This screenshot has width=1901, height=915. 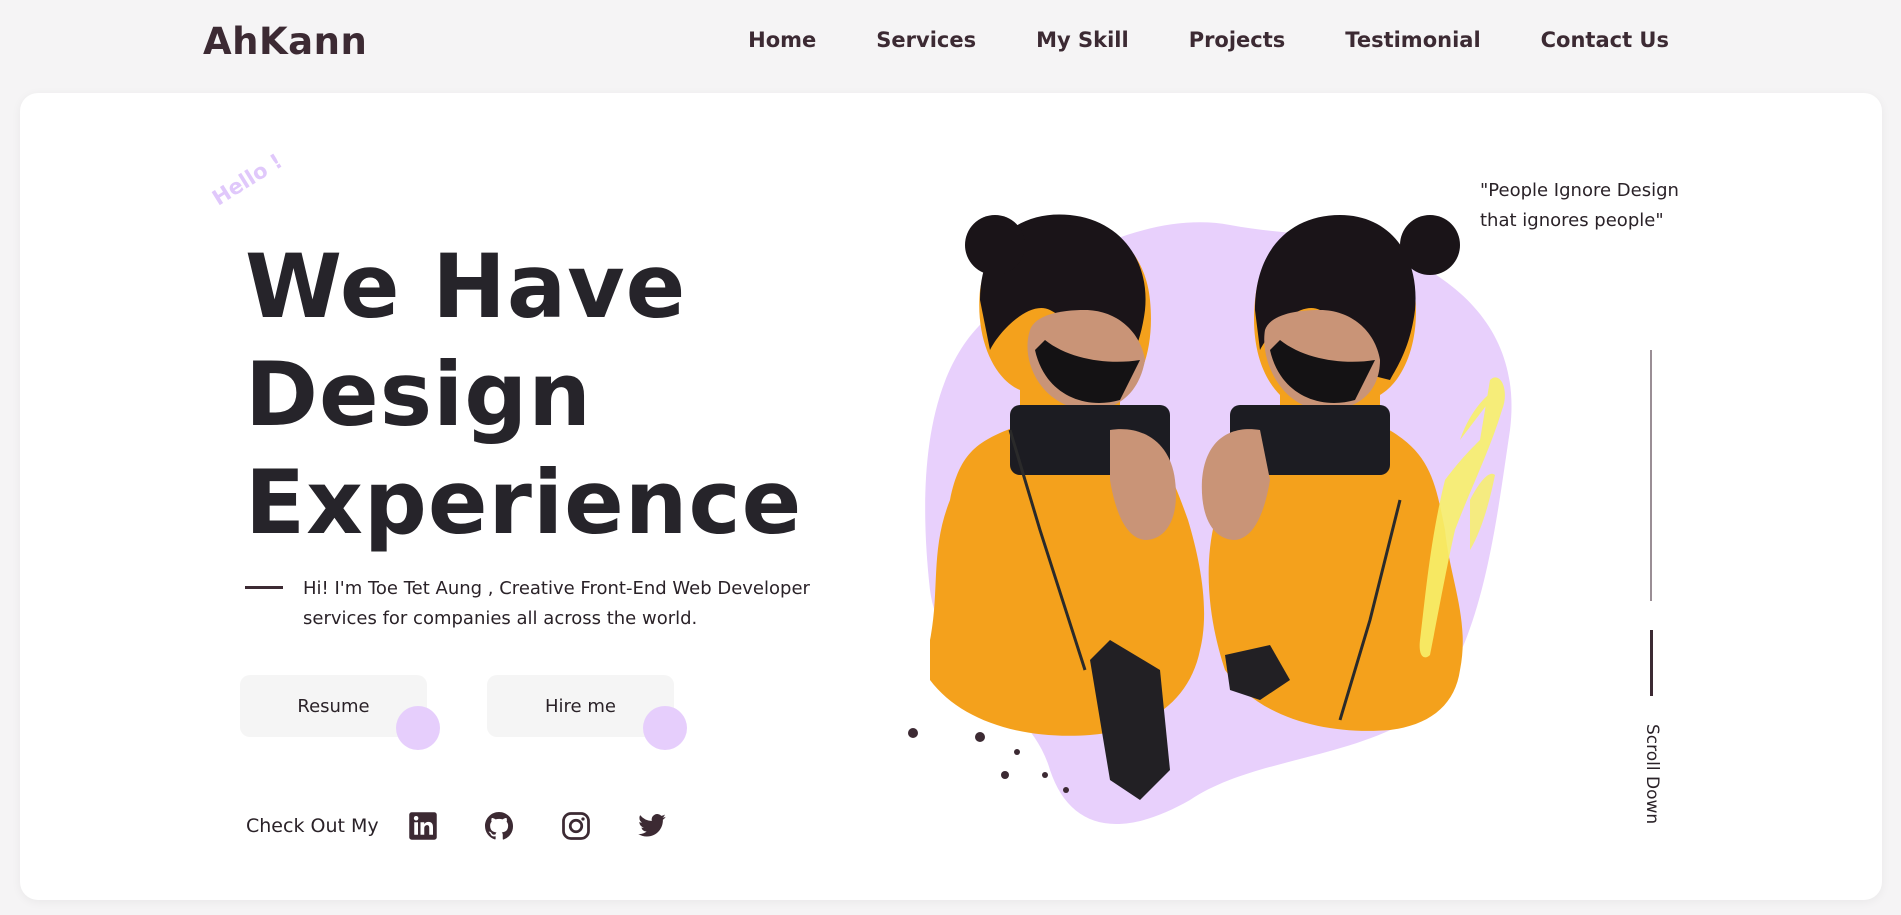 What do you see at coordinates (418, 728) in the screenshot?
I see `resume-button-dot` at bounding box center [418, 728].